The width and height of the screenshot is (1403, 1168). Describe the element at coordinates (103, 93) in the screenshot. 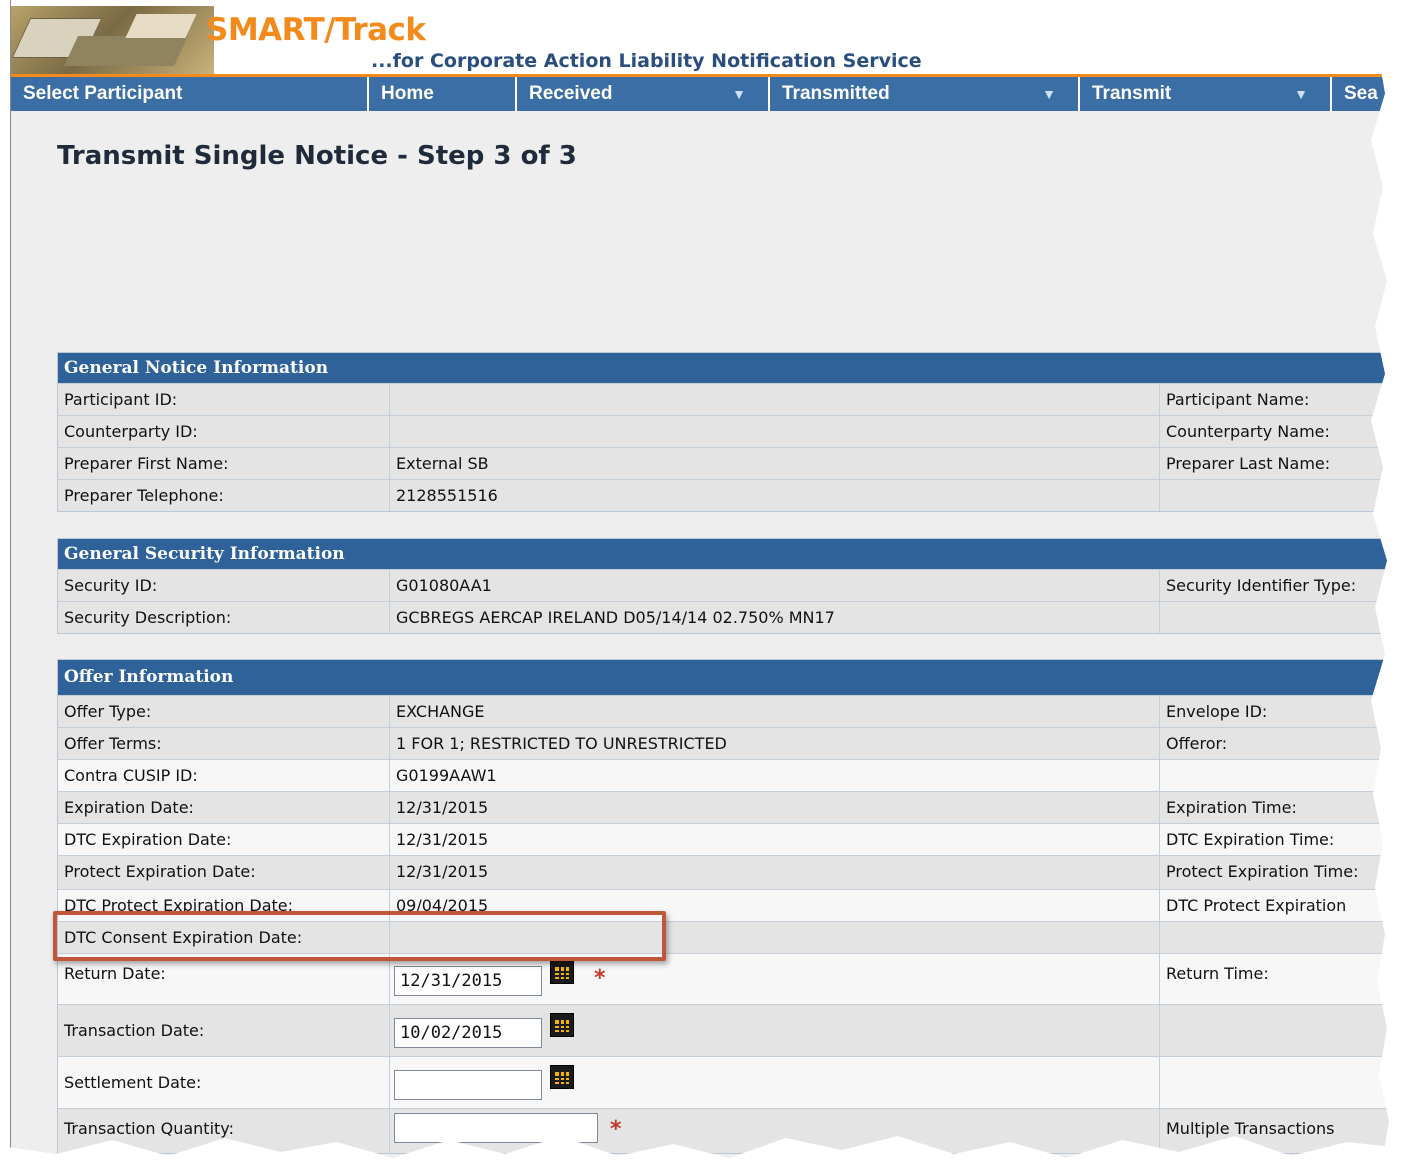

I see `nav-label: Select Participant` at that location.